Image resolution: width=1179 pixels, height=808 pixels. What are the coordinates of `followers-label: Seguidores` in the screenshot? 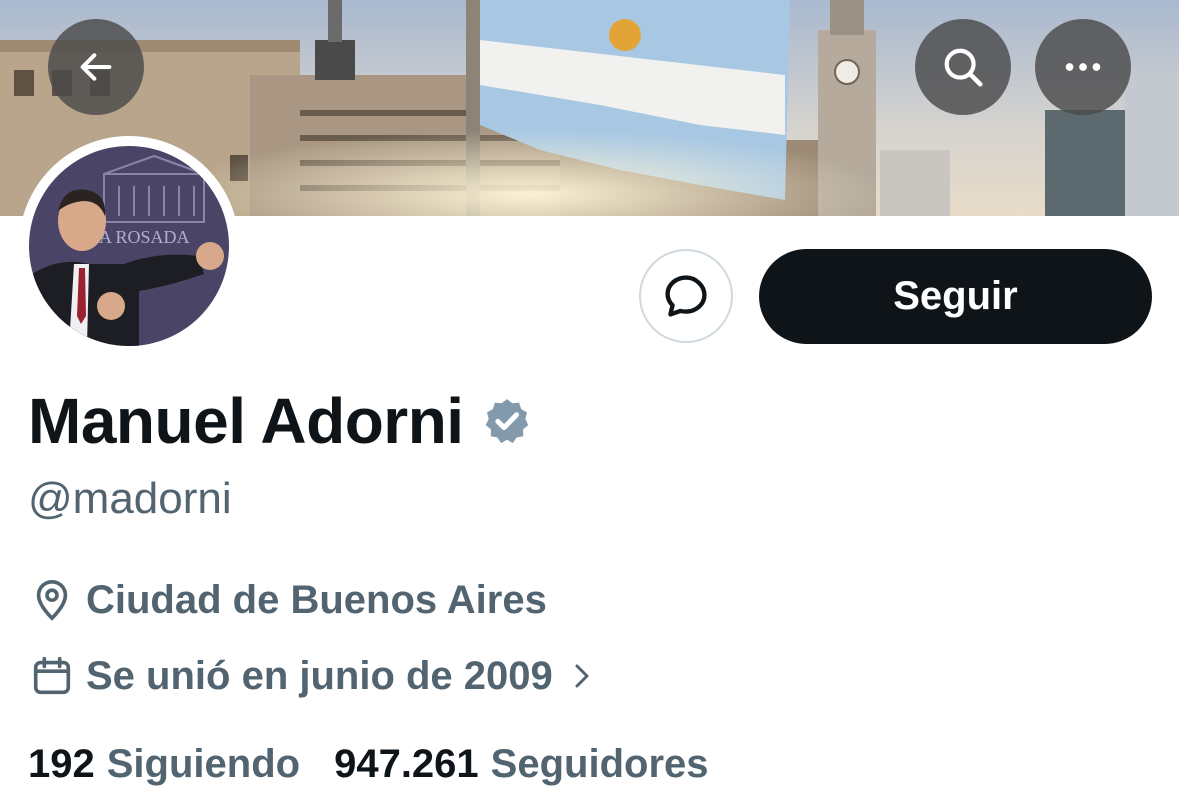 It's located at (599, 764).